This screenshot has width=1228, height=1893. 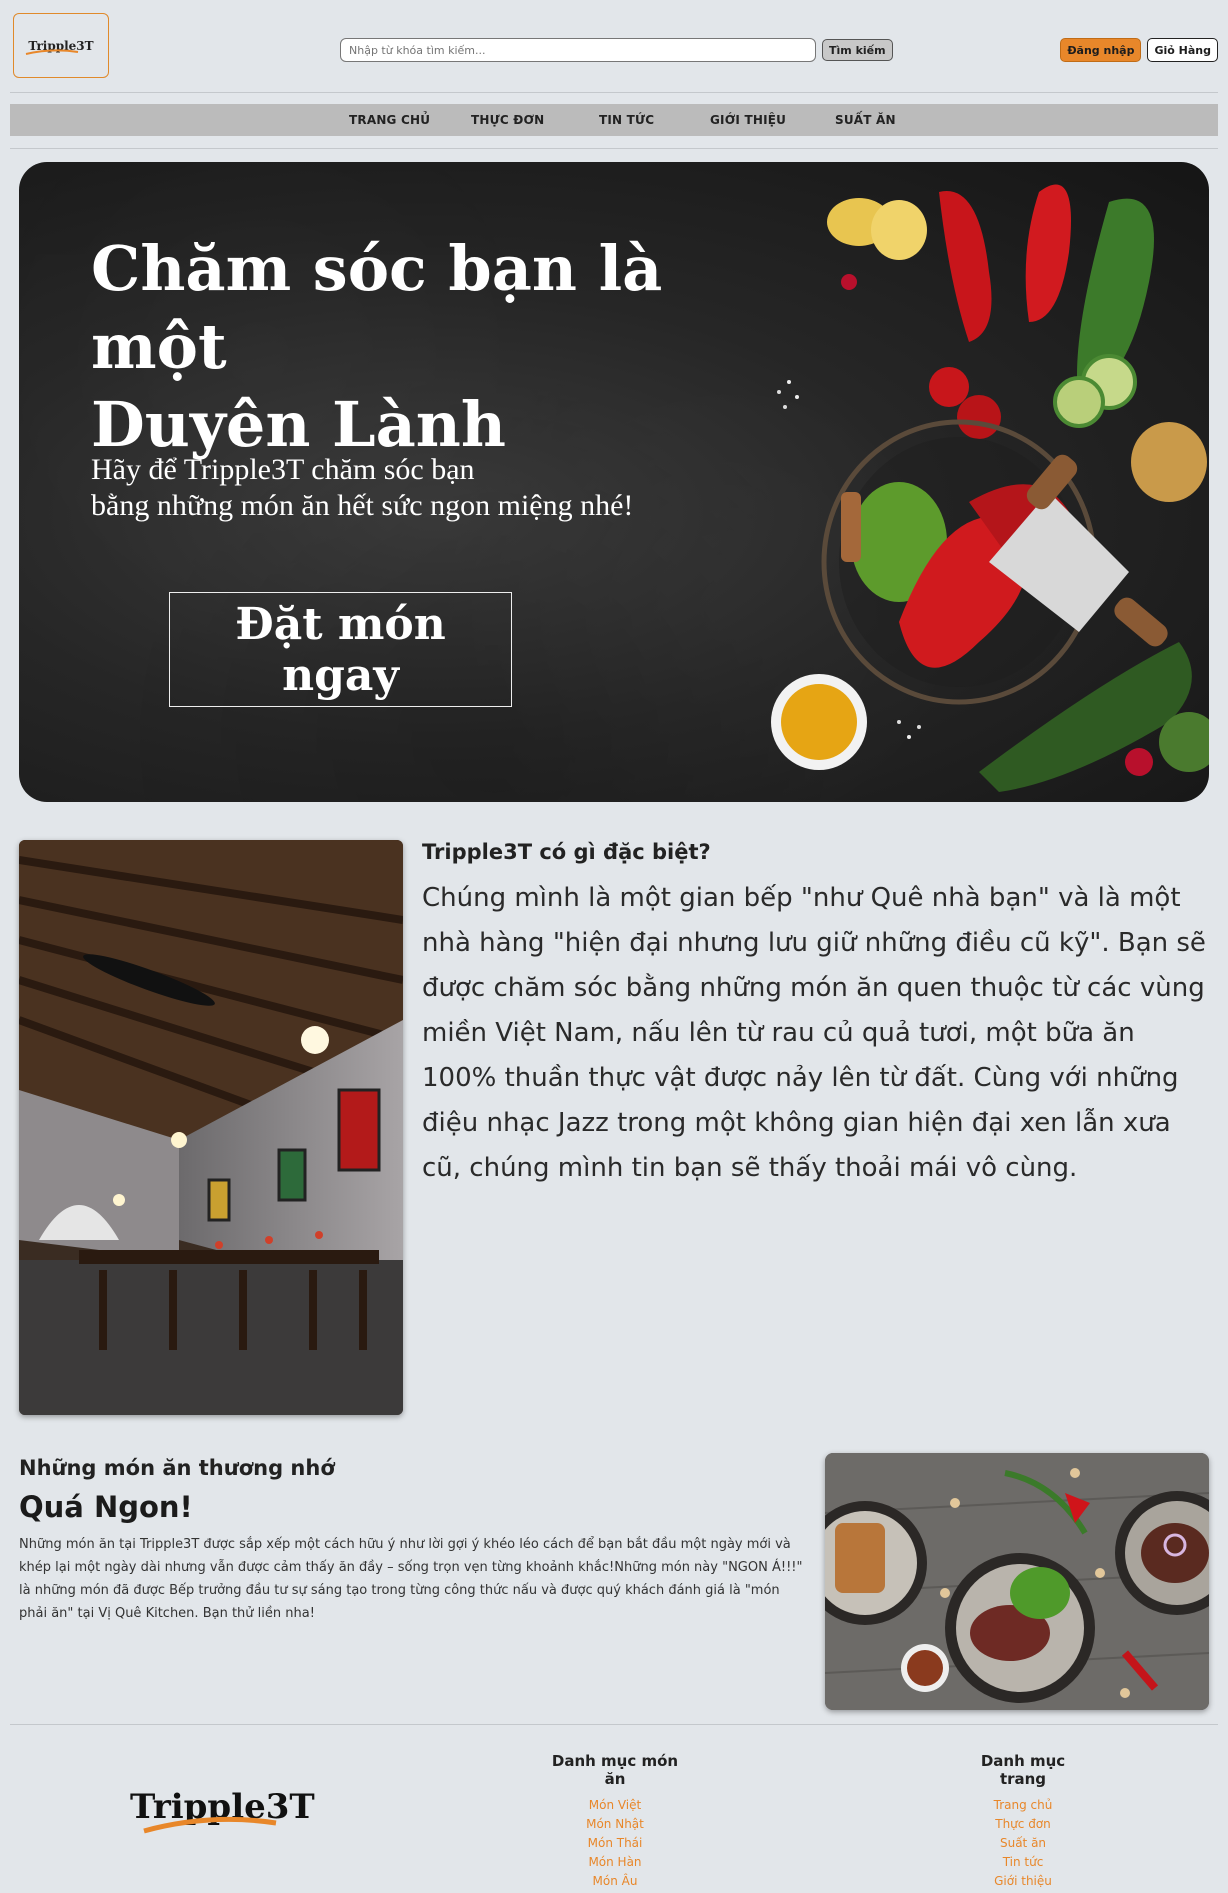 I want to click on logo: Tripple3T, so click(x=60, y=47).